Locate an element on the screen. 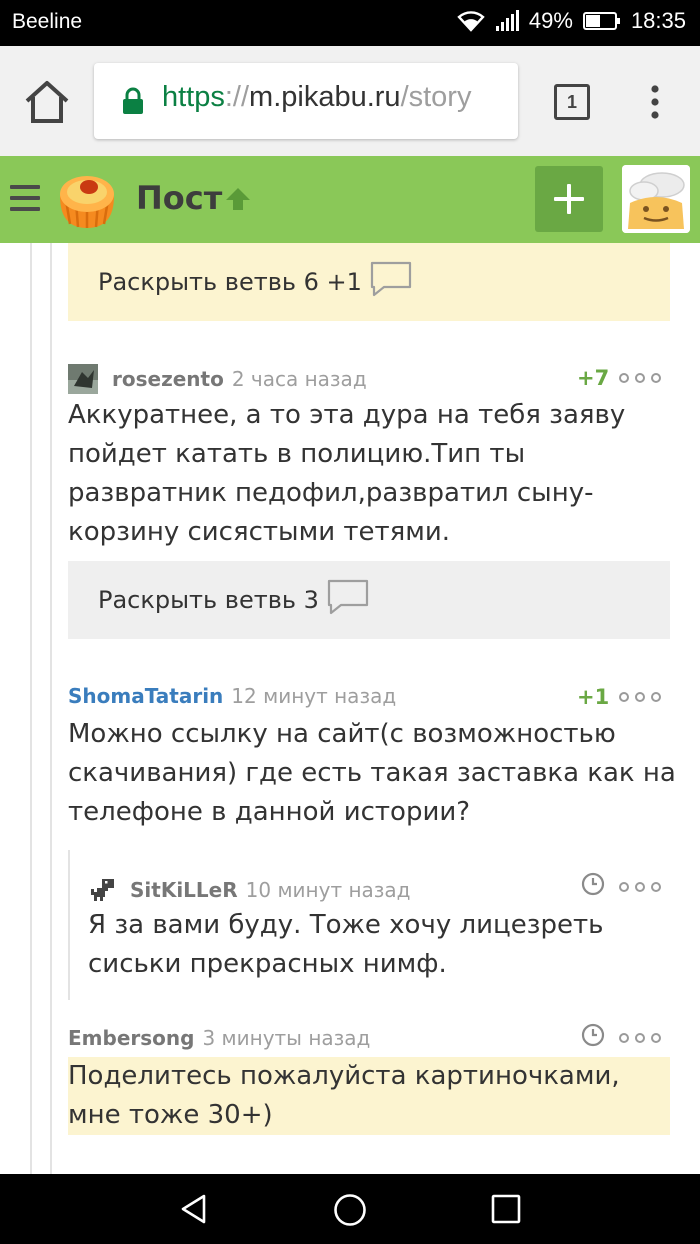 This screenshot has height=1244, width=700. comment-time: 3 минуты назад is located at coordinates (286, 1038).